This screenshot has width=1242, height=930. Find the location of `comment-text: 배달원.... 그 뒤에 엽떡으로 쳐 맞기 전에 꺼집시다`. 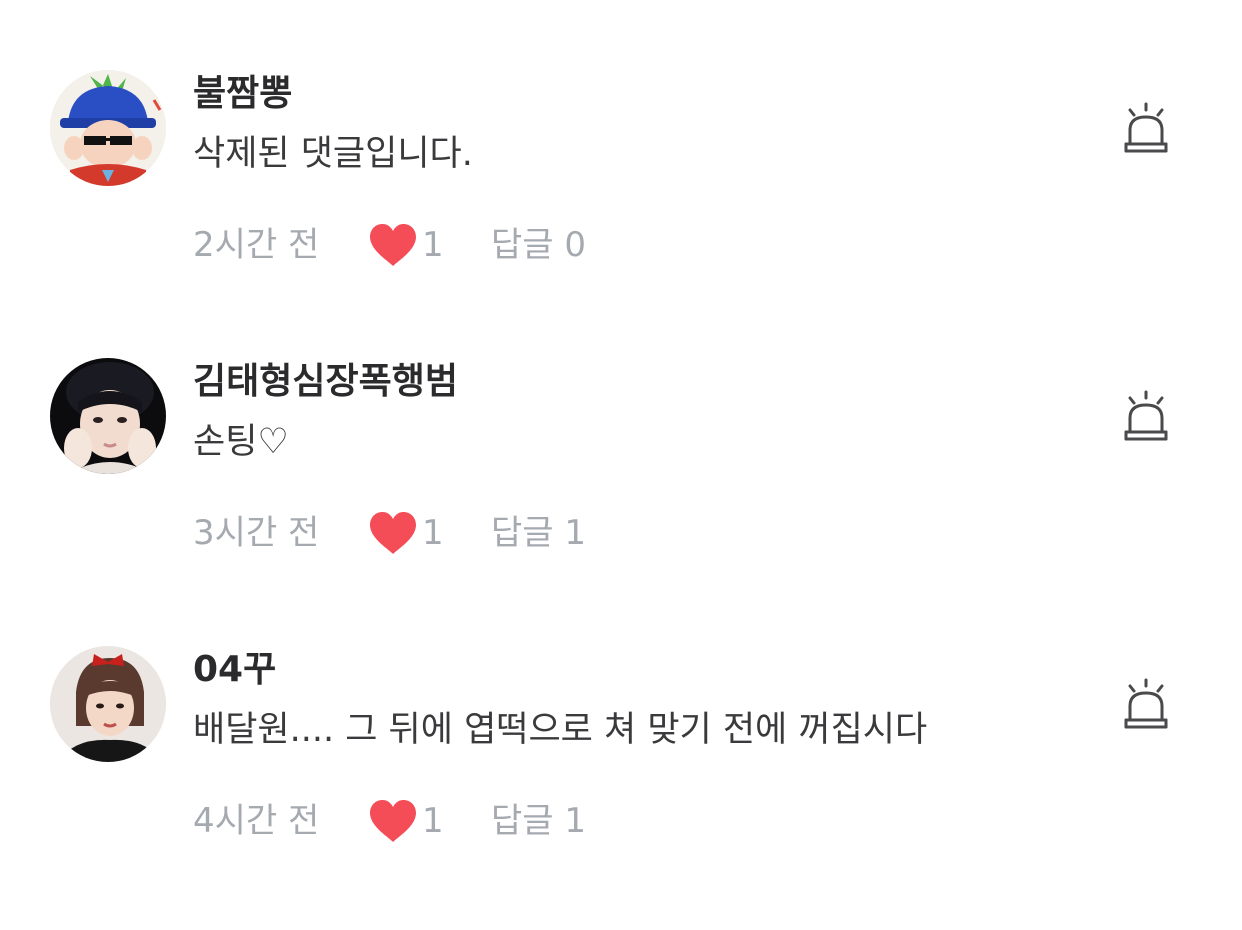

comment-text: 배달원.... 그 뒤에 엽떡으로 쳐 맞기 전에 꺼집시다 is located at coordinates (560, 730).